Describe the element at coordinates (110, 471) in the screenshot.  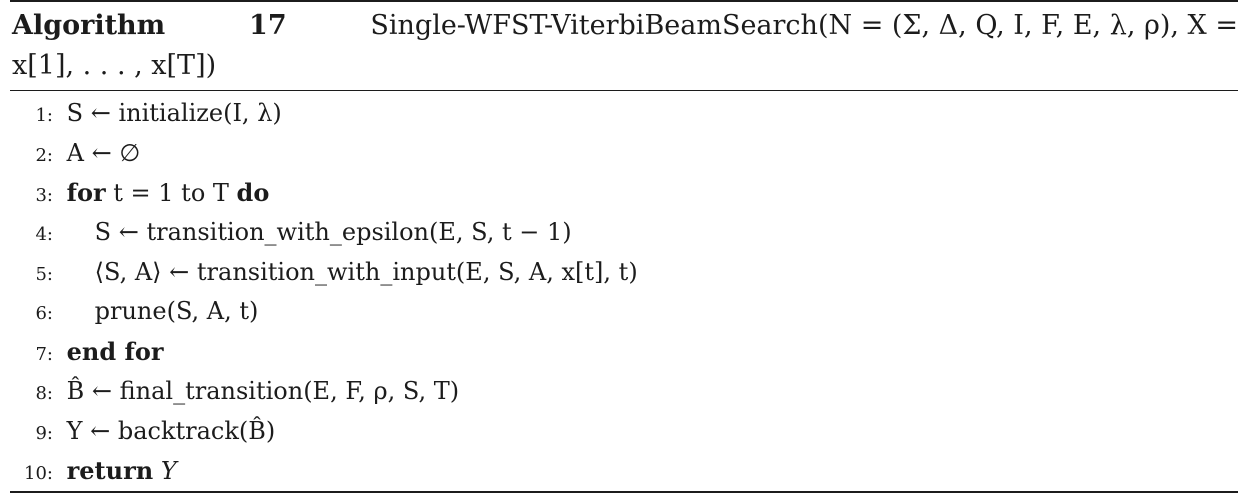
I see `keyword-return: return` at that location.